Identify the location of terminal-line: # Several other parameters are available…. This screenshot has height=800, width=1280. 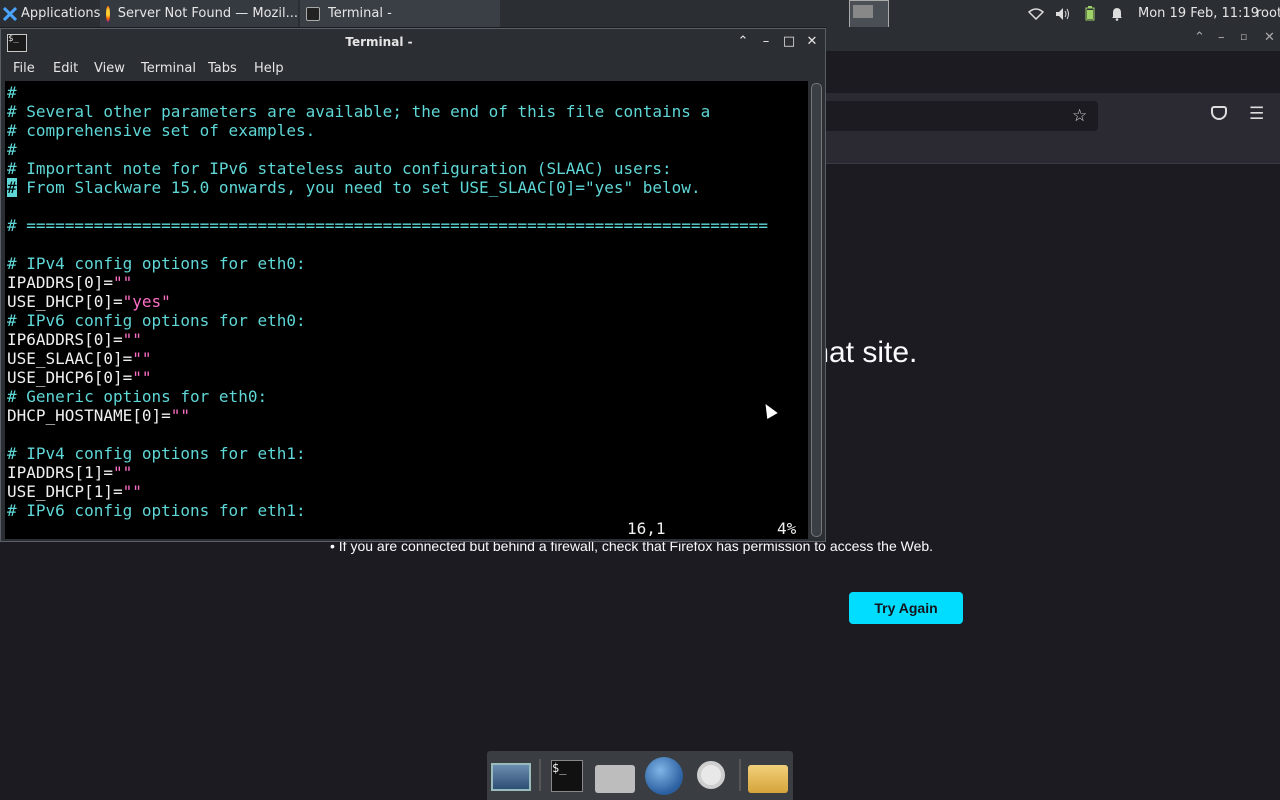
(359, 111).